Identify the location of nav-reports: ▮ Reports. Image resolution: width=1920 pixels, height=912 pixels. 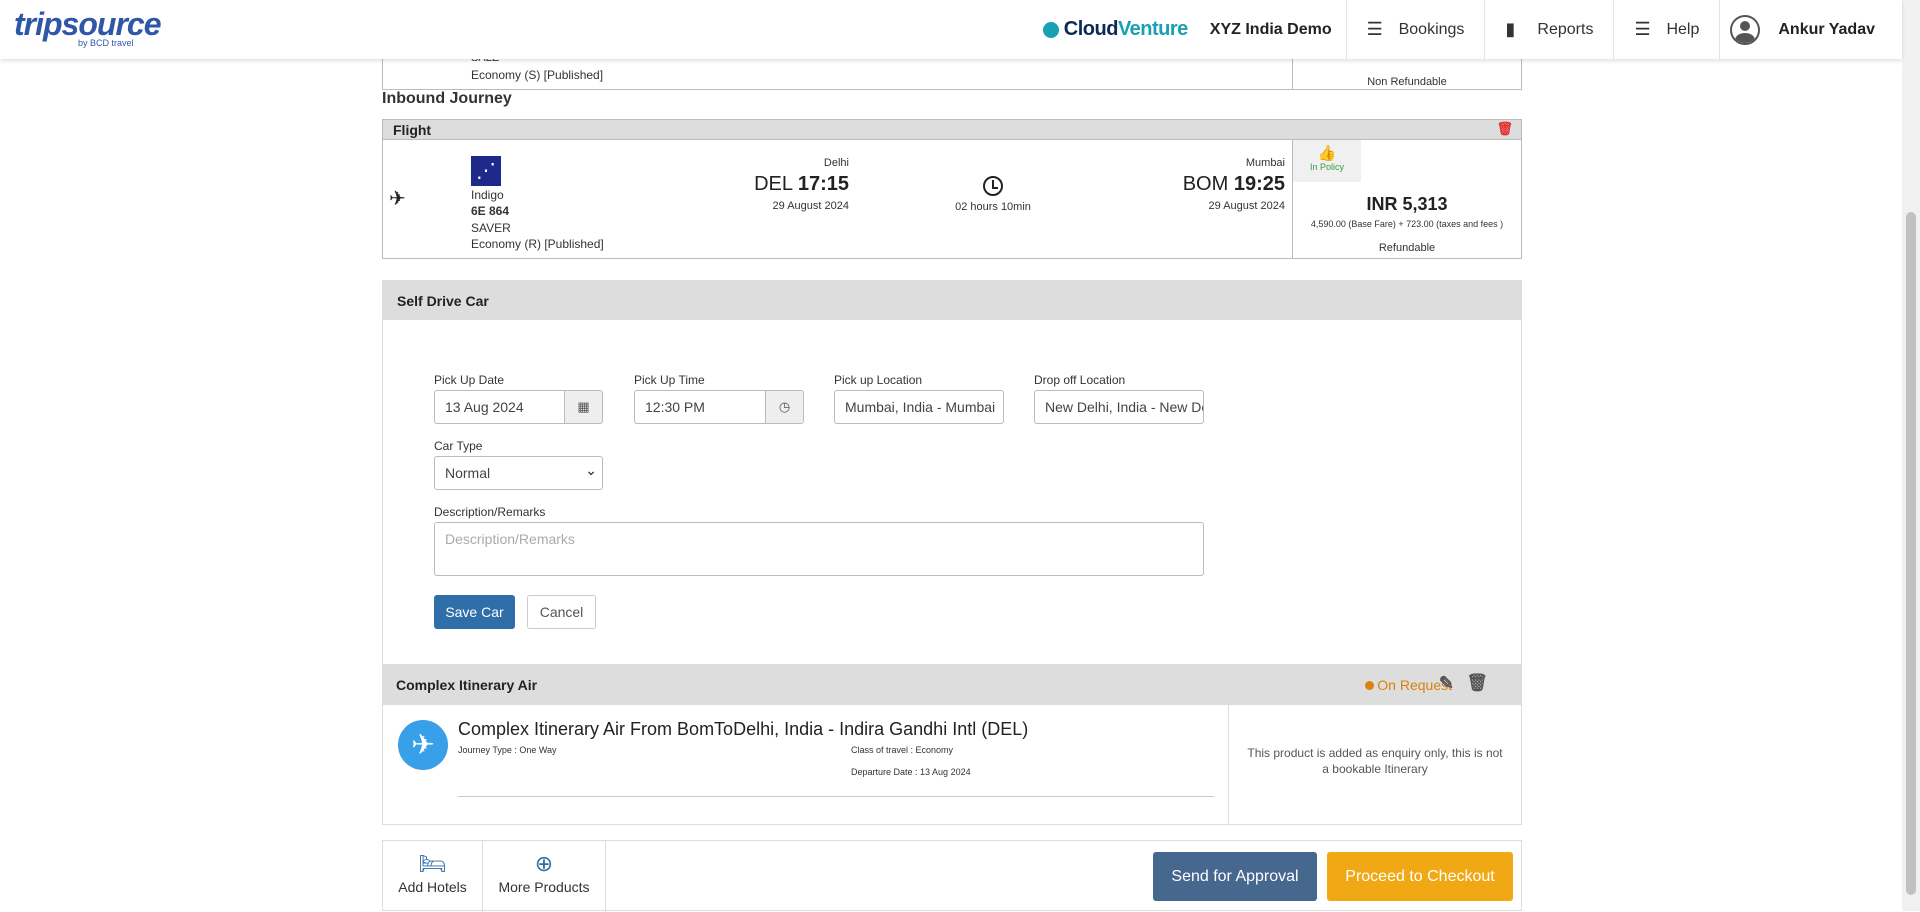
(1548, 29).